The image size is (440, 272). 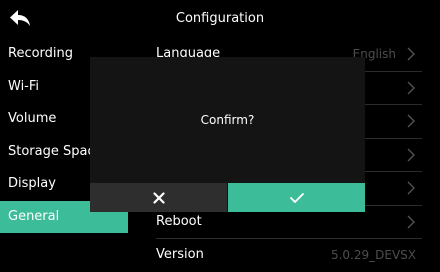 I want to click on page-title: Configuration, so click(x=220, y=18).